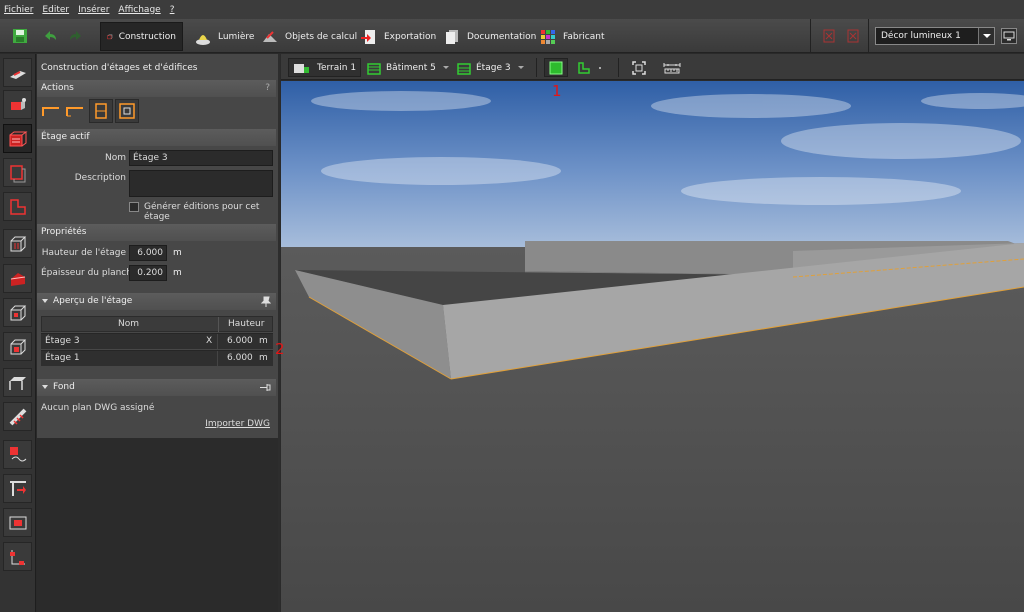 This screenshot has width=1024, height=612. What do you see at coordinates (652, 67) in the screenshot?
I see `view-toolbar: Terrain 1 Bâtiment 5 Étage 3` at bounding box center [652, 67].